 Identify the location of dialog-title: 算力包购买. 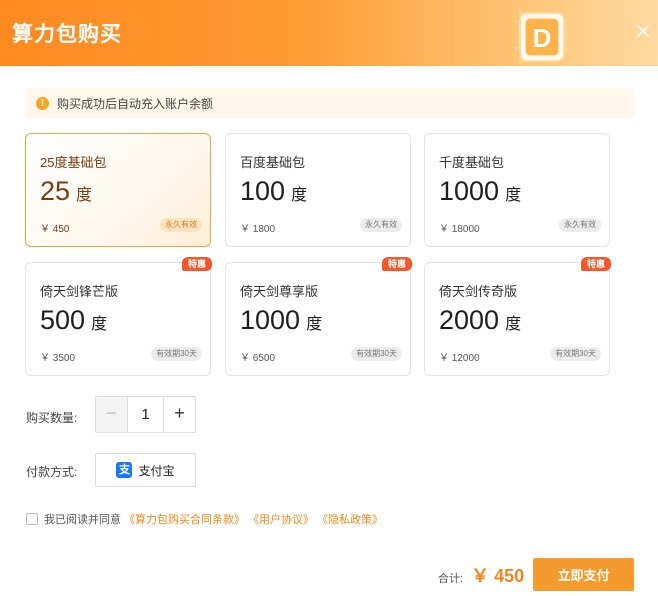
(67, 34).